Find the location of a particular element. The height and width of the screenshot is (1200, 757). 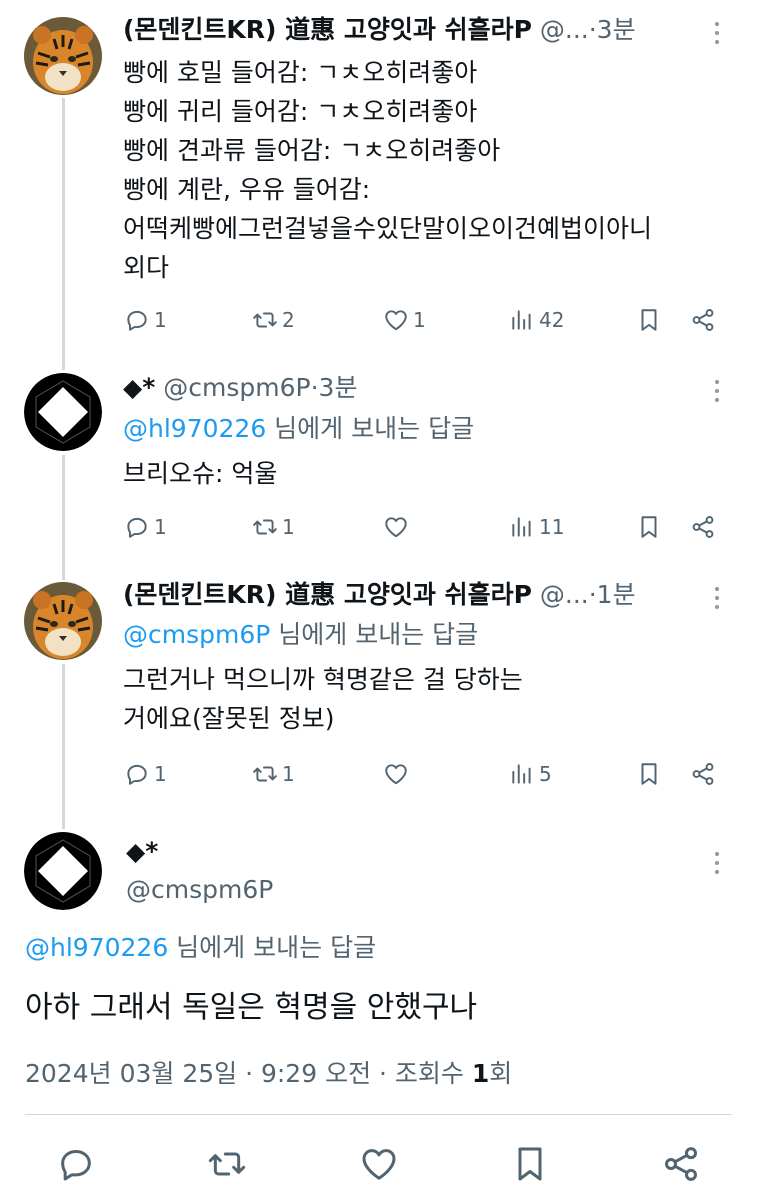

main-action-bar is located at coordinates (378, 1164).